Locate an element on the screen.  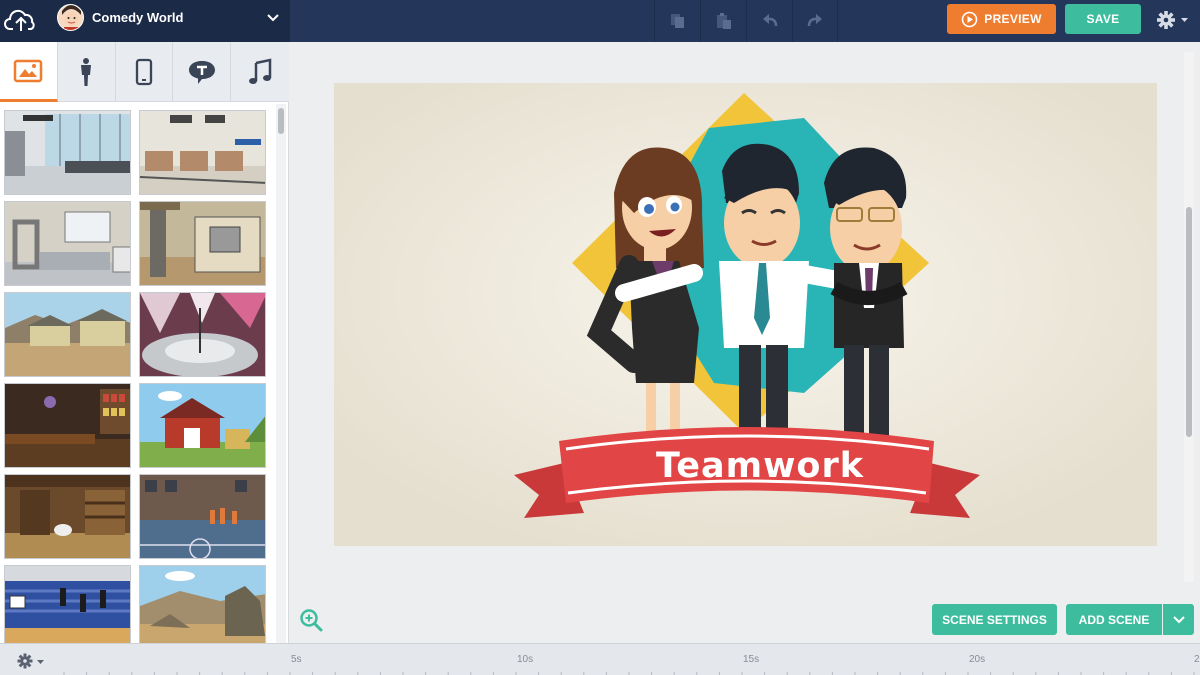
paste-icon is located at coordinates (723, 21).